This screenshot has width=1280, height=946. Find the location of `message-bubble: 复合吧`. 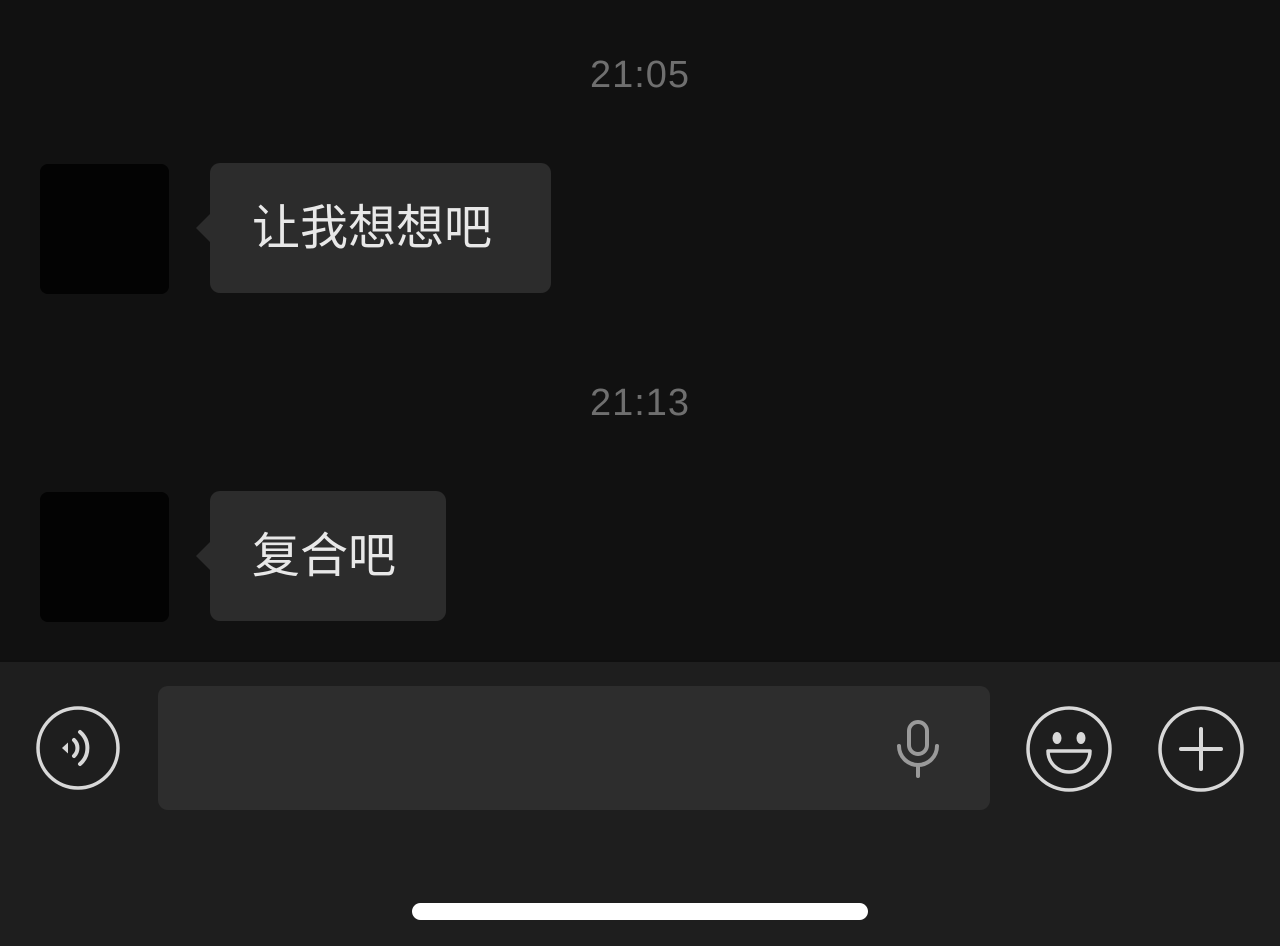

message-bubble: 复合吧 is located at coordinates (321, 556).